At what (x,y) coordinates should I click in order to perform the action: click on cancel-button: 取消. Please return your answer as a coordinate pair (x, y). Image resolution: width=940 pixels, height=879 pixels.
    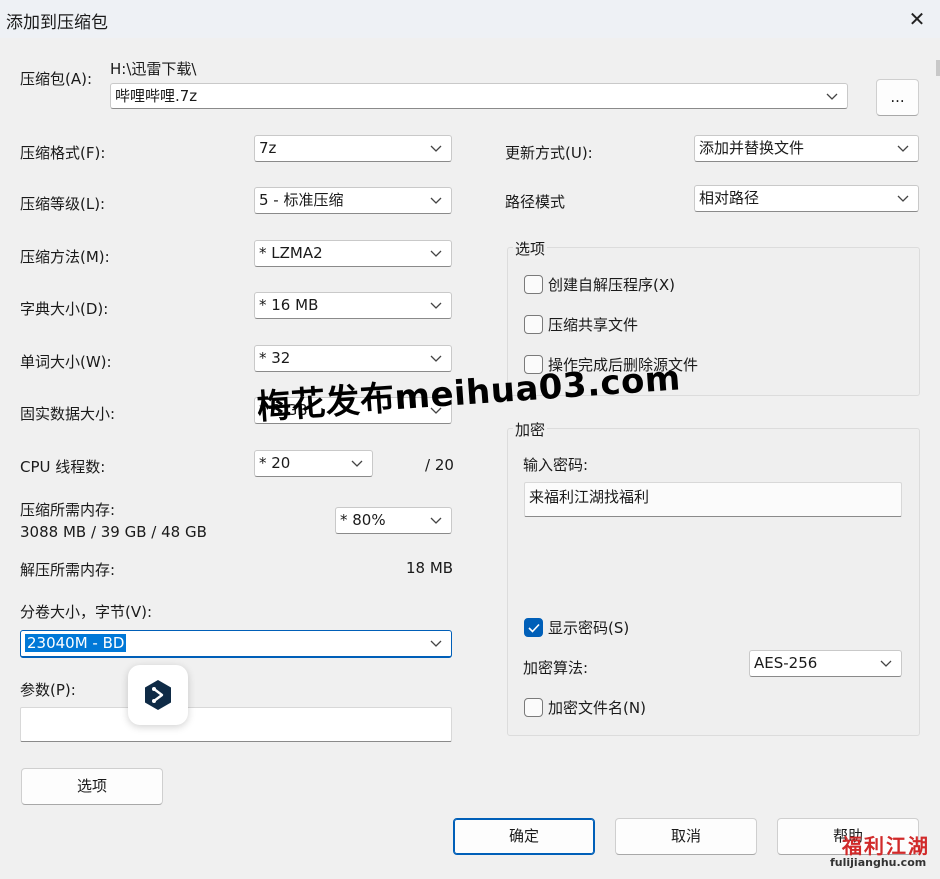
    Looking at the image, I should click on (686, 836).